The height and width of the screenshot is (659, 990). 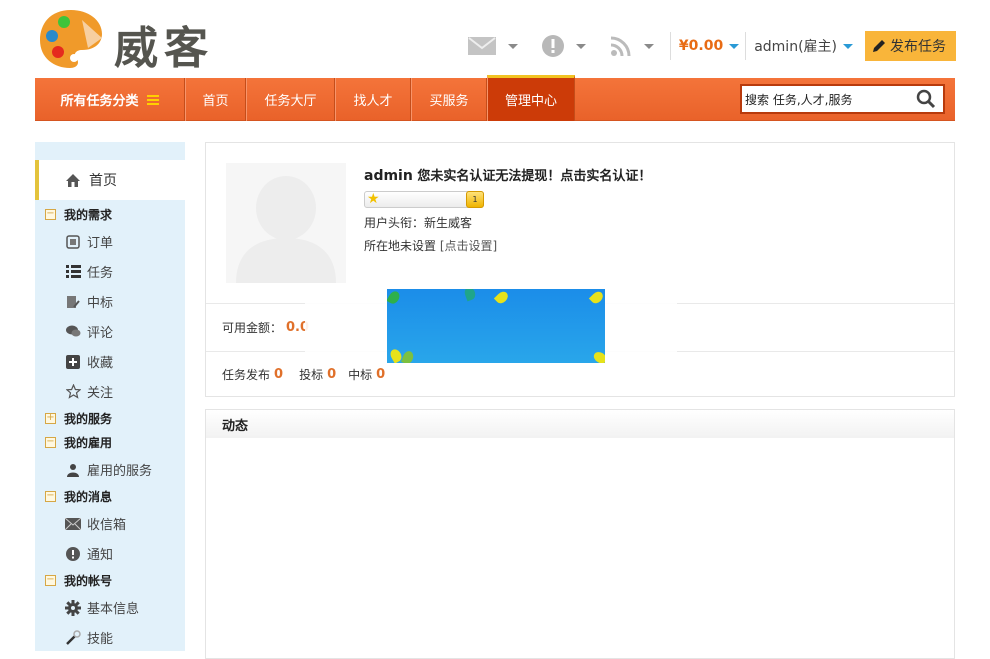 I want to click on plus-square-icon, so click(x=73, y=362).